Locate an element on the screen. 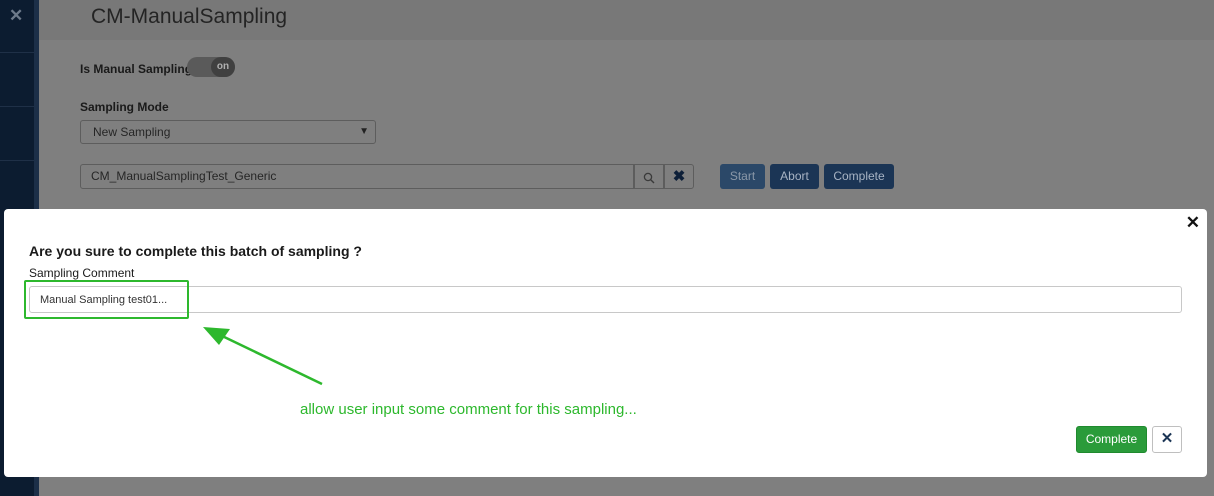 The width and height of the screenshot is (1214, 496). chevron-down-icon: ▼ is located at coordinates (364, 131).